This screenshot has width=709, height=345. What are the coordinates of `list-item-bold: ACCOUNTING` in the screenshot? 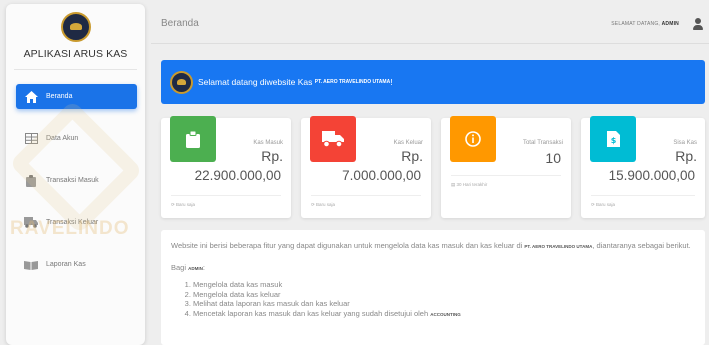 It's located at (445, 314).